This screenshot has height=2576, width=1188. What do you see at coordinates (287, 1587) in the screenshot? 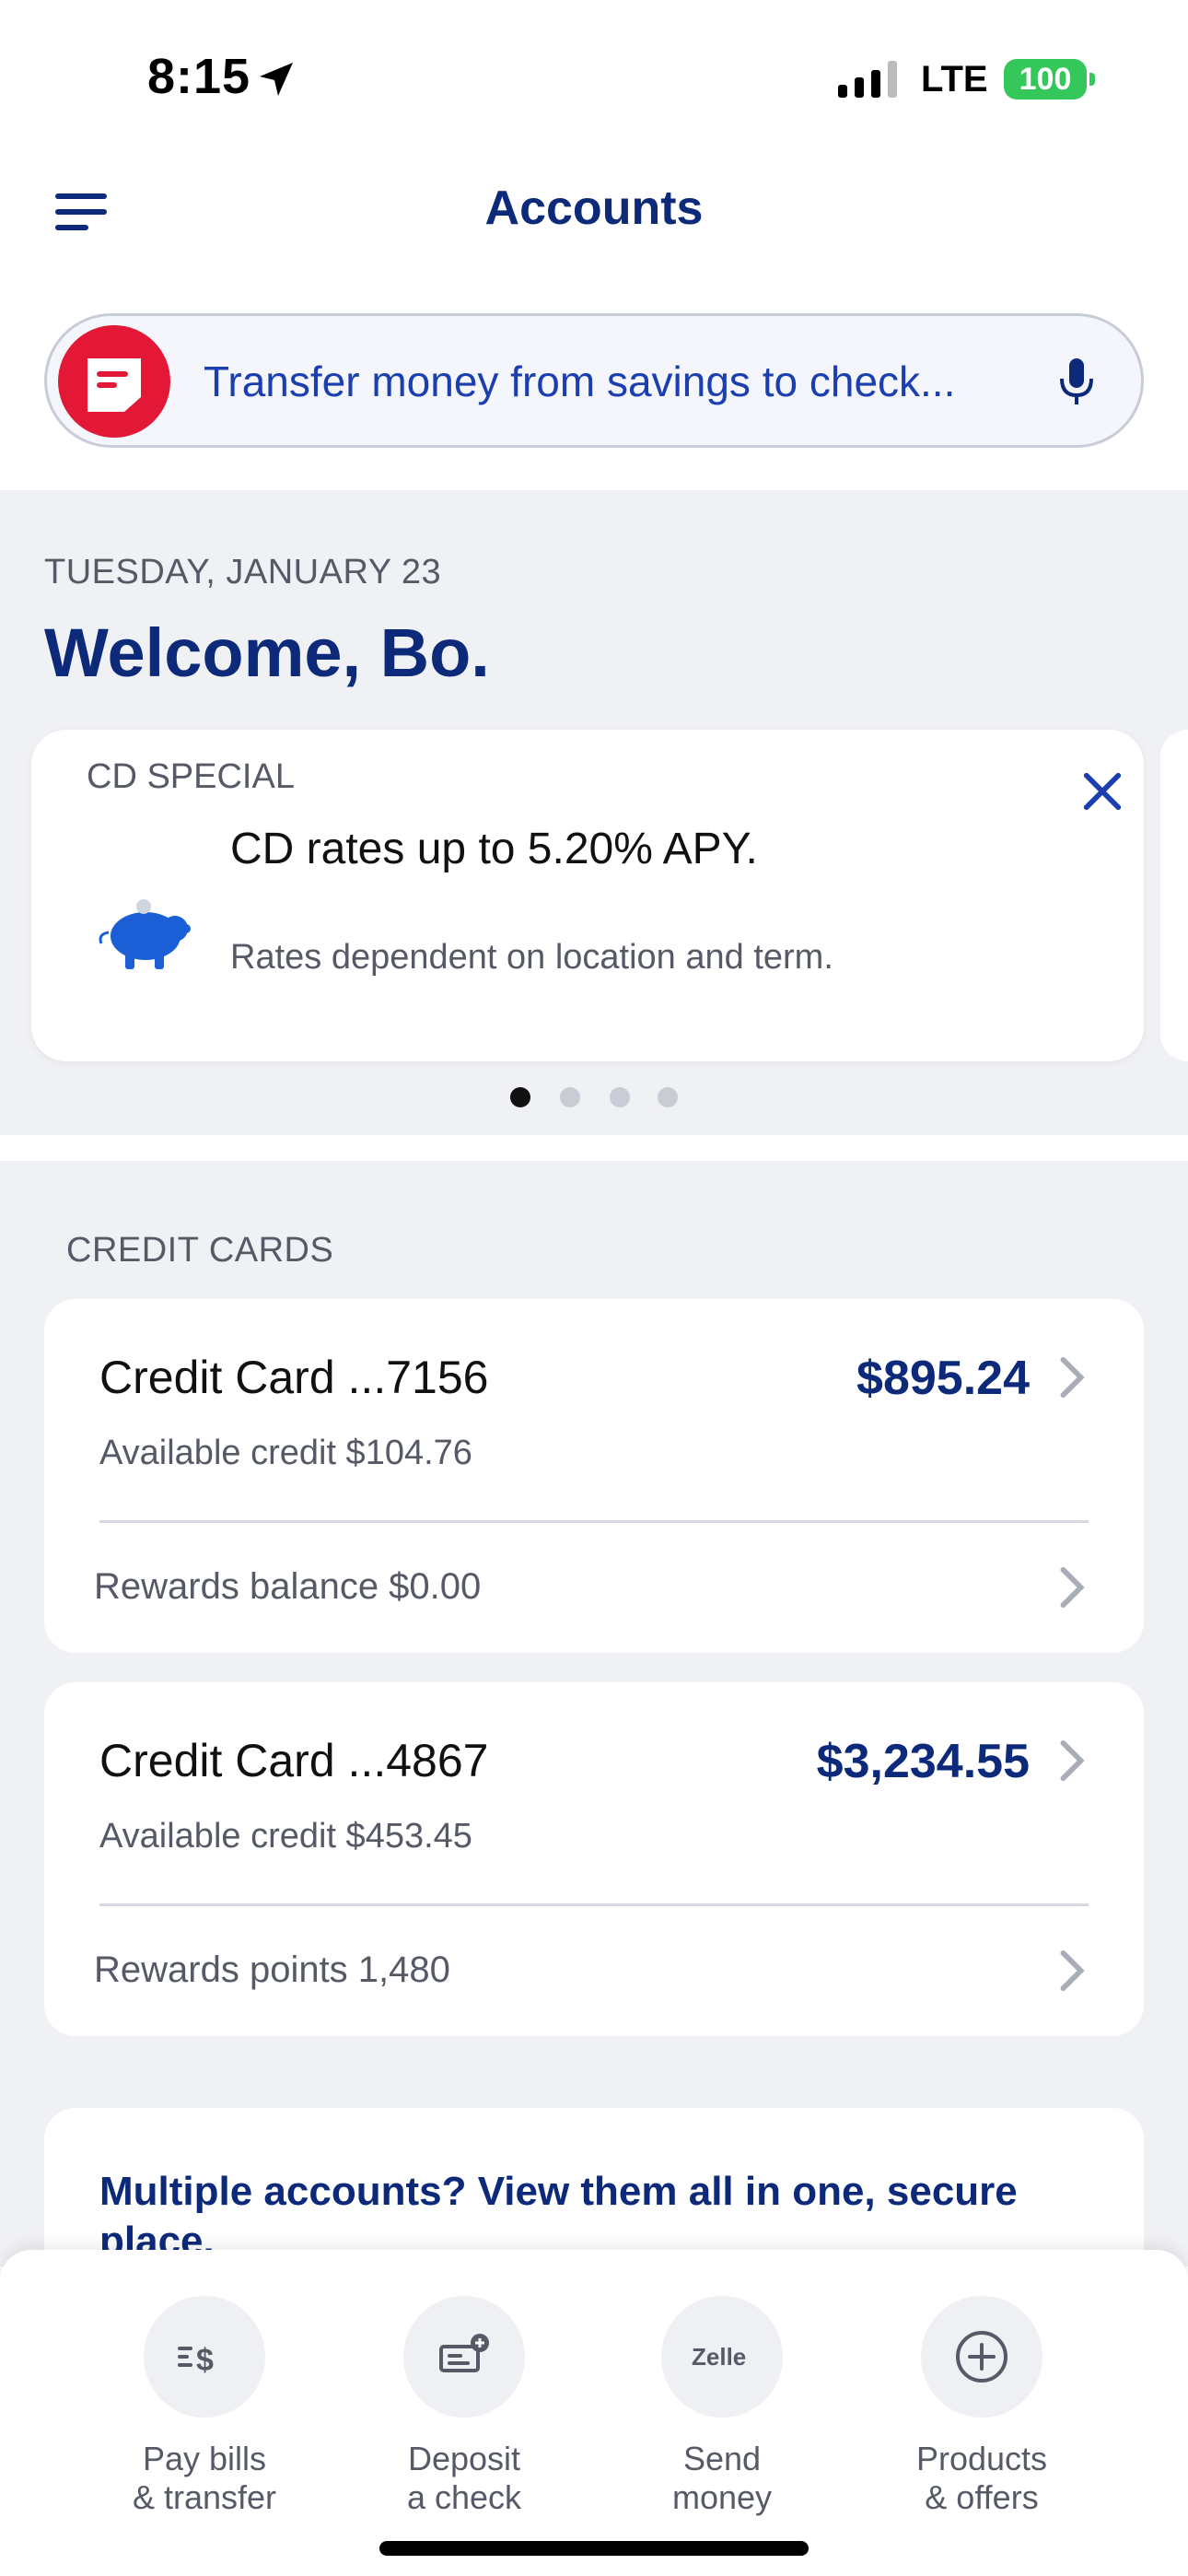
I see `rewards-summary: Rewards balance $0.00` at bounding box center [287, 1587].